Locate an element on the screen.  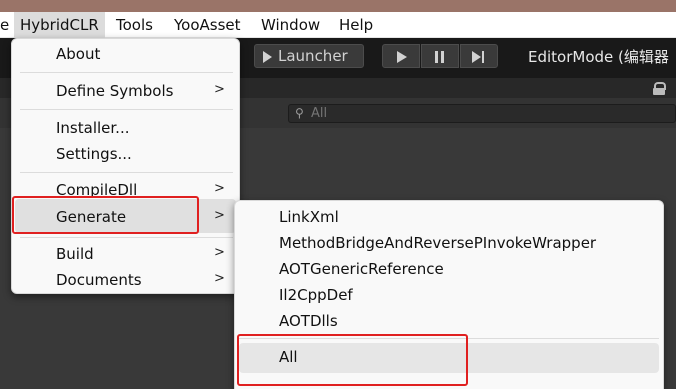
menu-item-build: Build is located at coordinates (75, 254).